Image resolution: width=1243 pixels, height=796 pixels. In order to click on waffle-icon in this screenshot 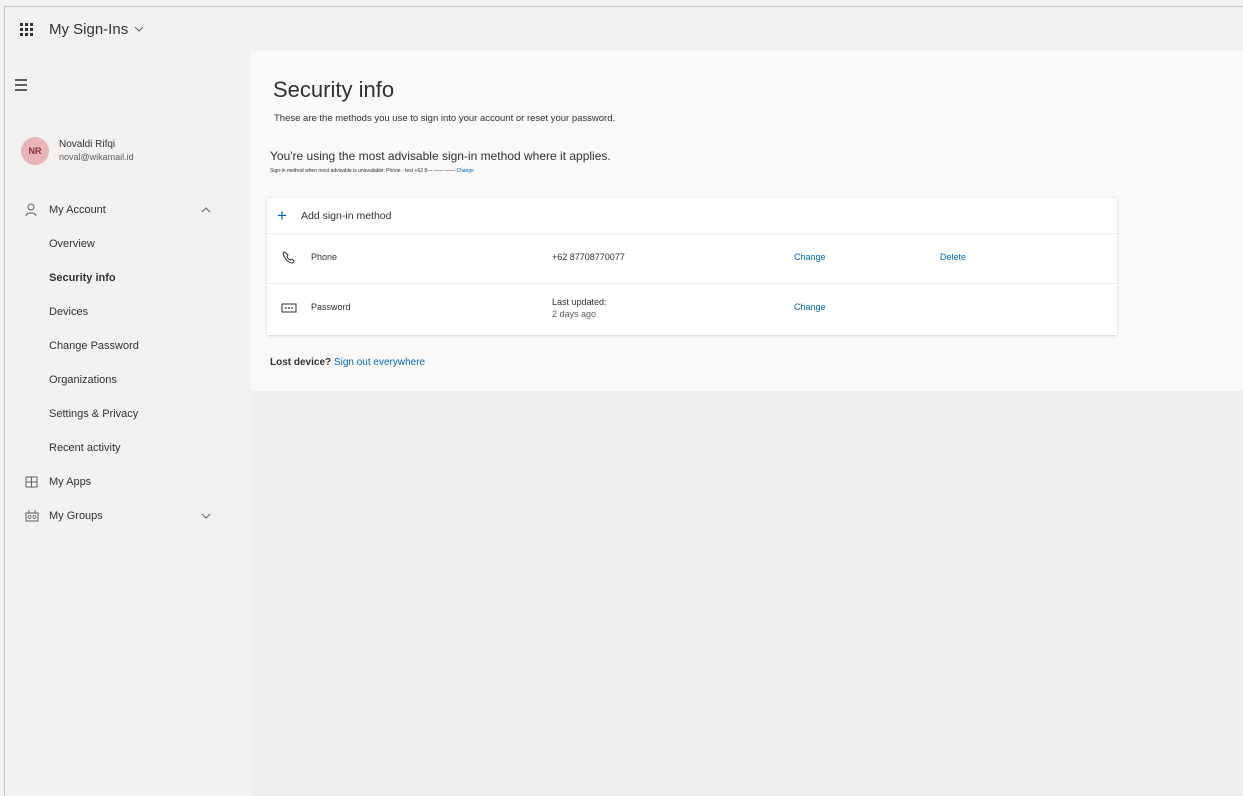, I will do `click(26, 29)`.